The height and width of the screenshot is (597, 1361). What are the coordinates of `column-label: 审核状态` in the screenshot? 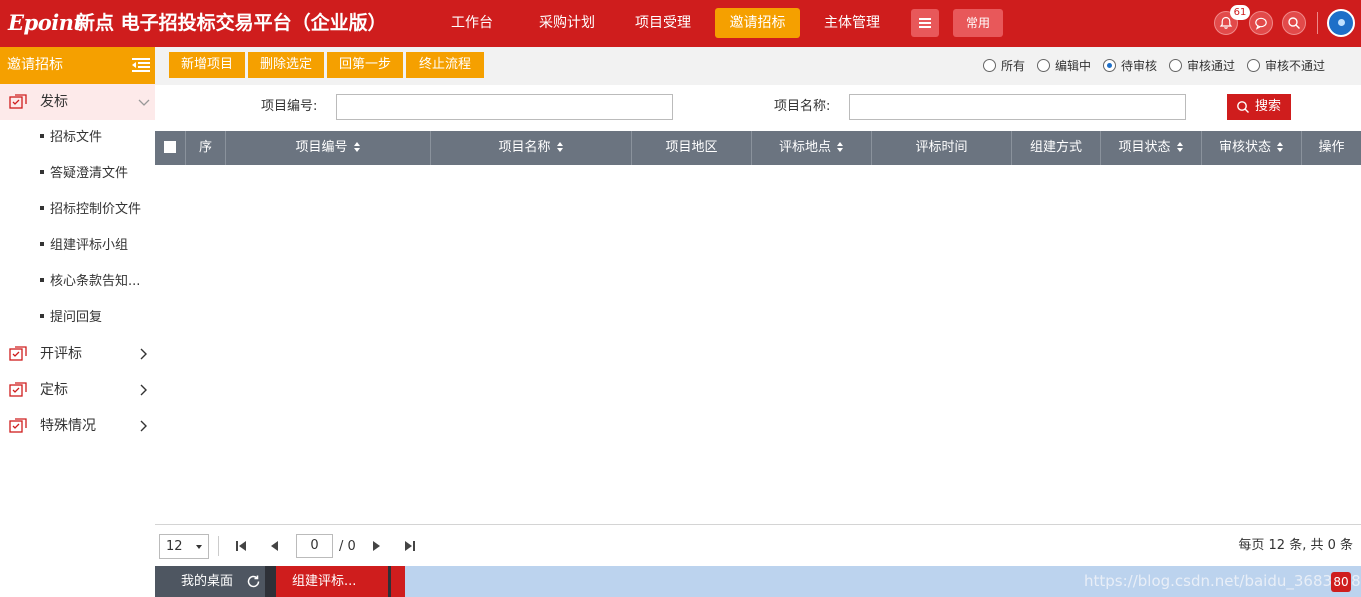 It's located at (1244, 147).